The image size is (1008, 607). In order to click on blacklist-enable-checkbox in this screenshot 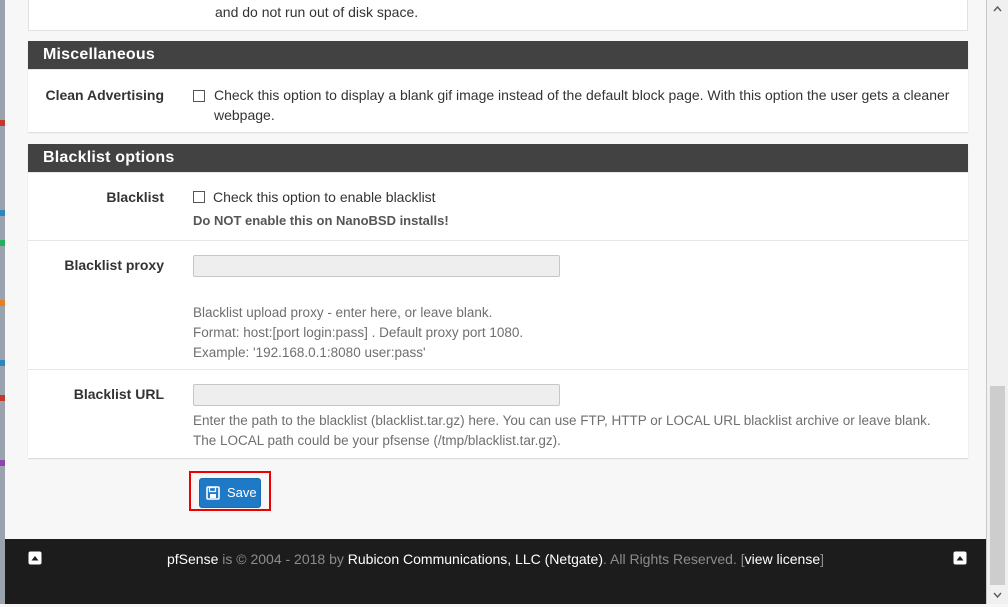, I will do `click(199, 197)`.